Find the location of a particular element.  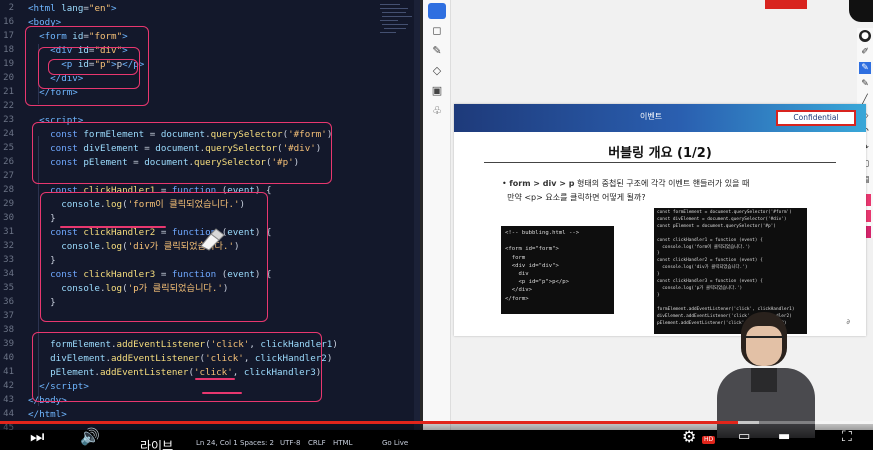

line-number: 44 is located at coordinates (8, 414).